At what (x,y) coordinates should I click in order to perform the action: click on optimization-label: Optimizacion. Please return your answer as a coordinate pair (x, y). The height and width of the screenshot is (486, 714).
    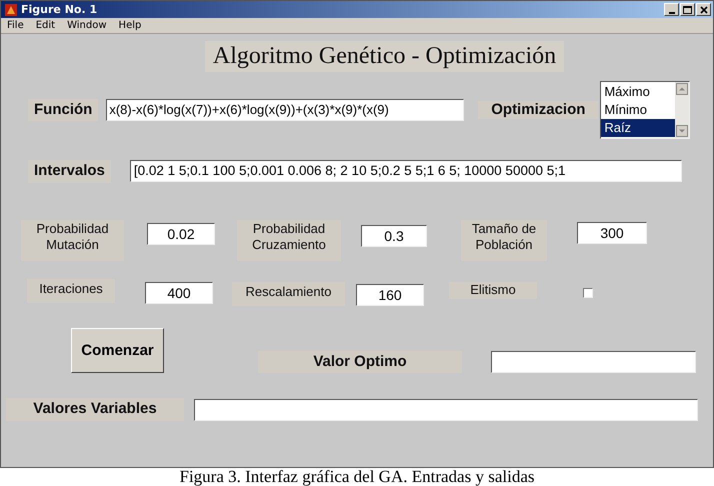
    Looking at the image, I should click on (538, 110).